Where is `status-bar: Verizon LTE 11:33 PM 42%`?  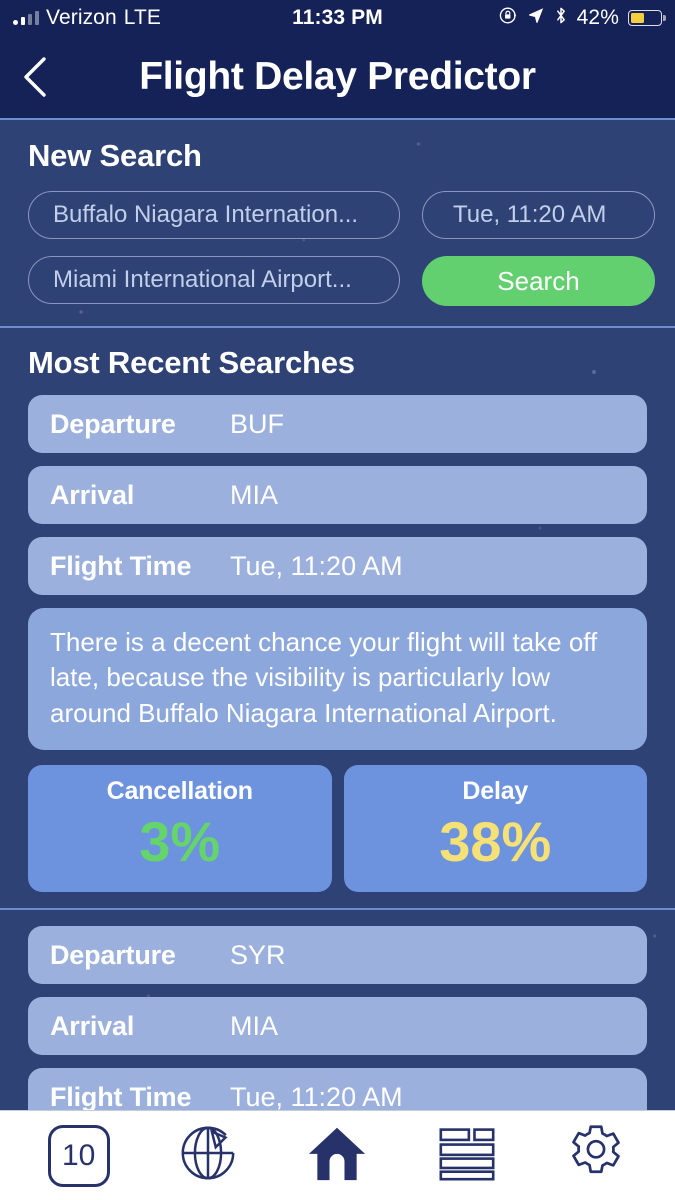 status-bar: Verizon LTE 11:33 PM 42% is located at coordinates (337, 18).